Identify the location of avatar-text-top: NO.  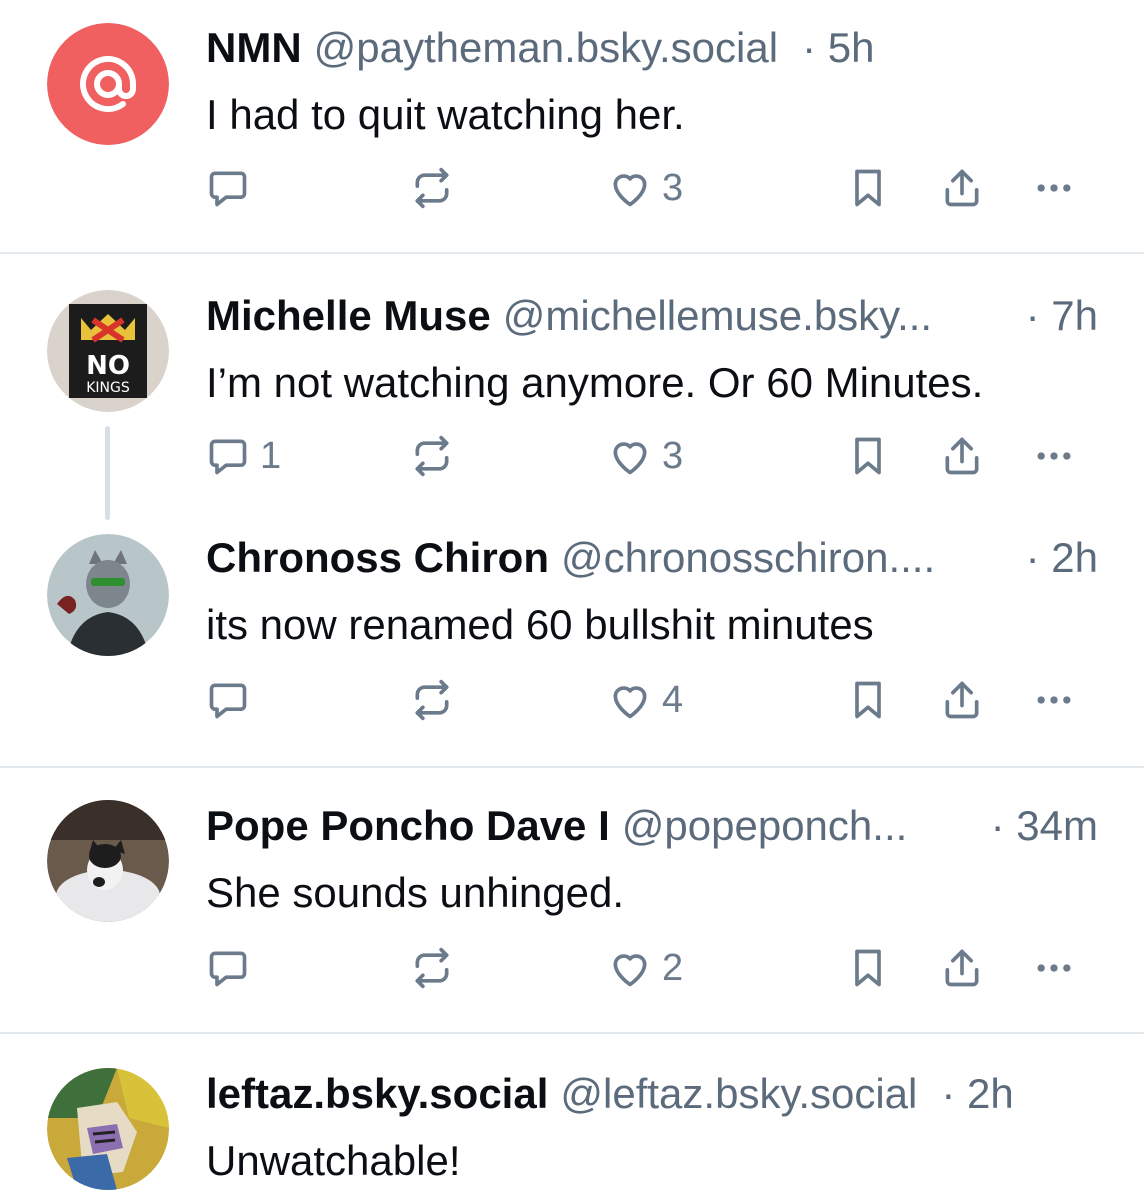
(108, 366).